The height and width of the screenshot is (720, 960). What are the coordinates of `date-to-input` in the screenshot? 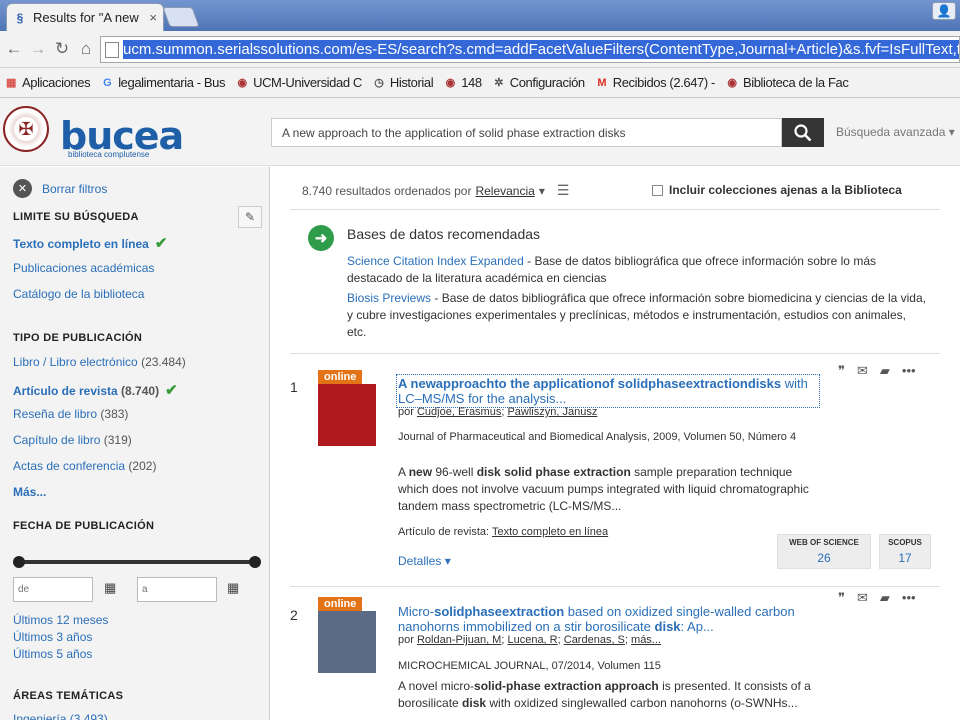 It's located at (177, 589).